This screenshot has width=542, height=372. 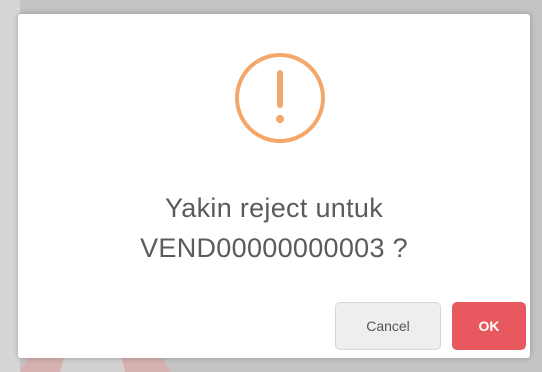 I want to click on dialog-message-line-1: Yakin reject untuk, so click(x=273, y=208).